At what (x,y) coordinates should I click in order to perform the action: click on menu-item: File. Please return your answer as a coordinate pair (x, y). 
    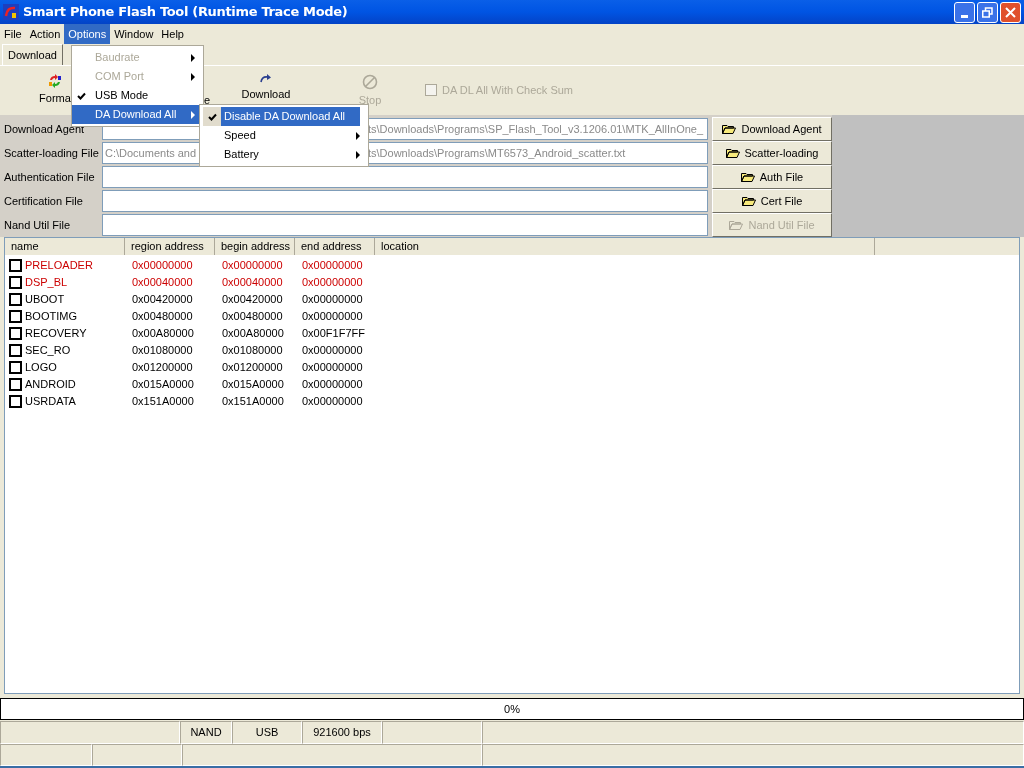
    Looking at the image, I should click on (13, 34).